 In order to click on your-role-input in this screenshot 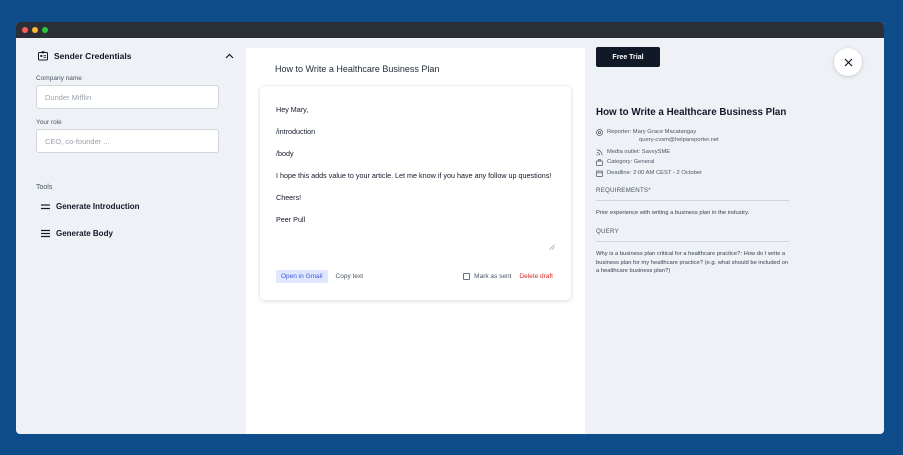, I will do `click(127, 141)`.